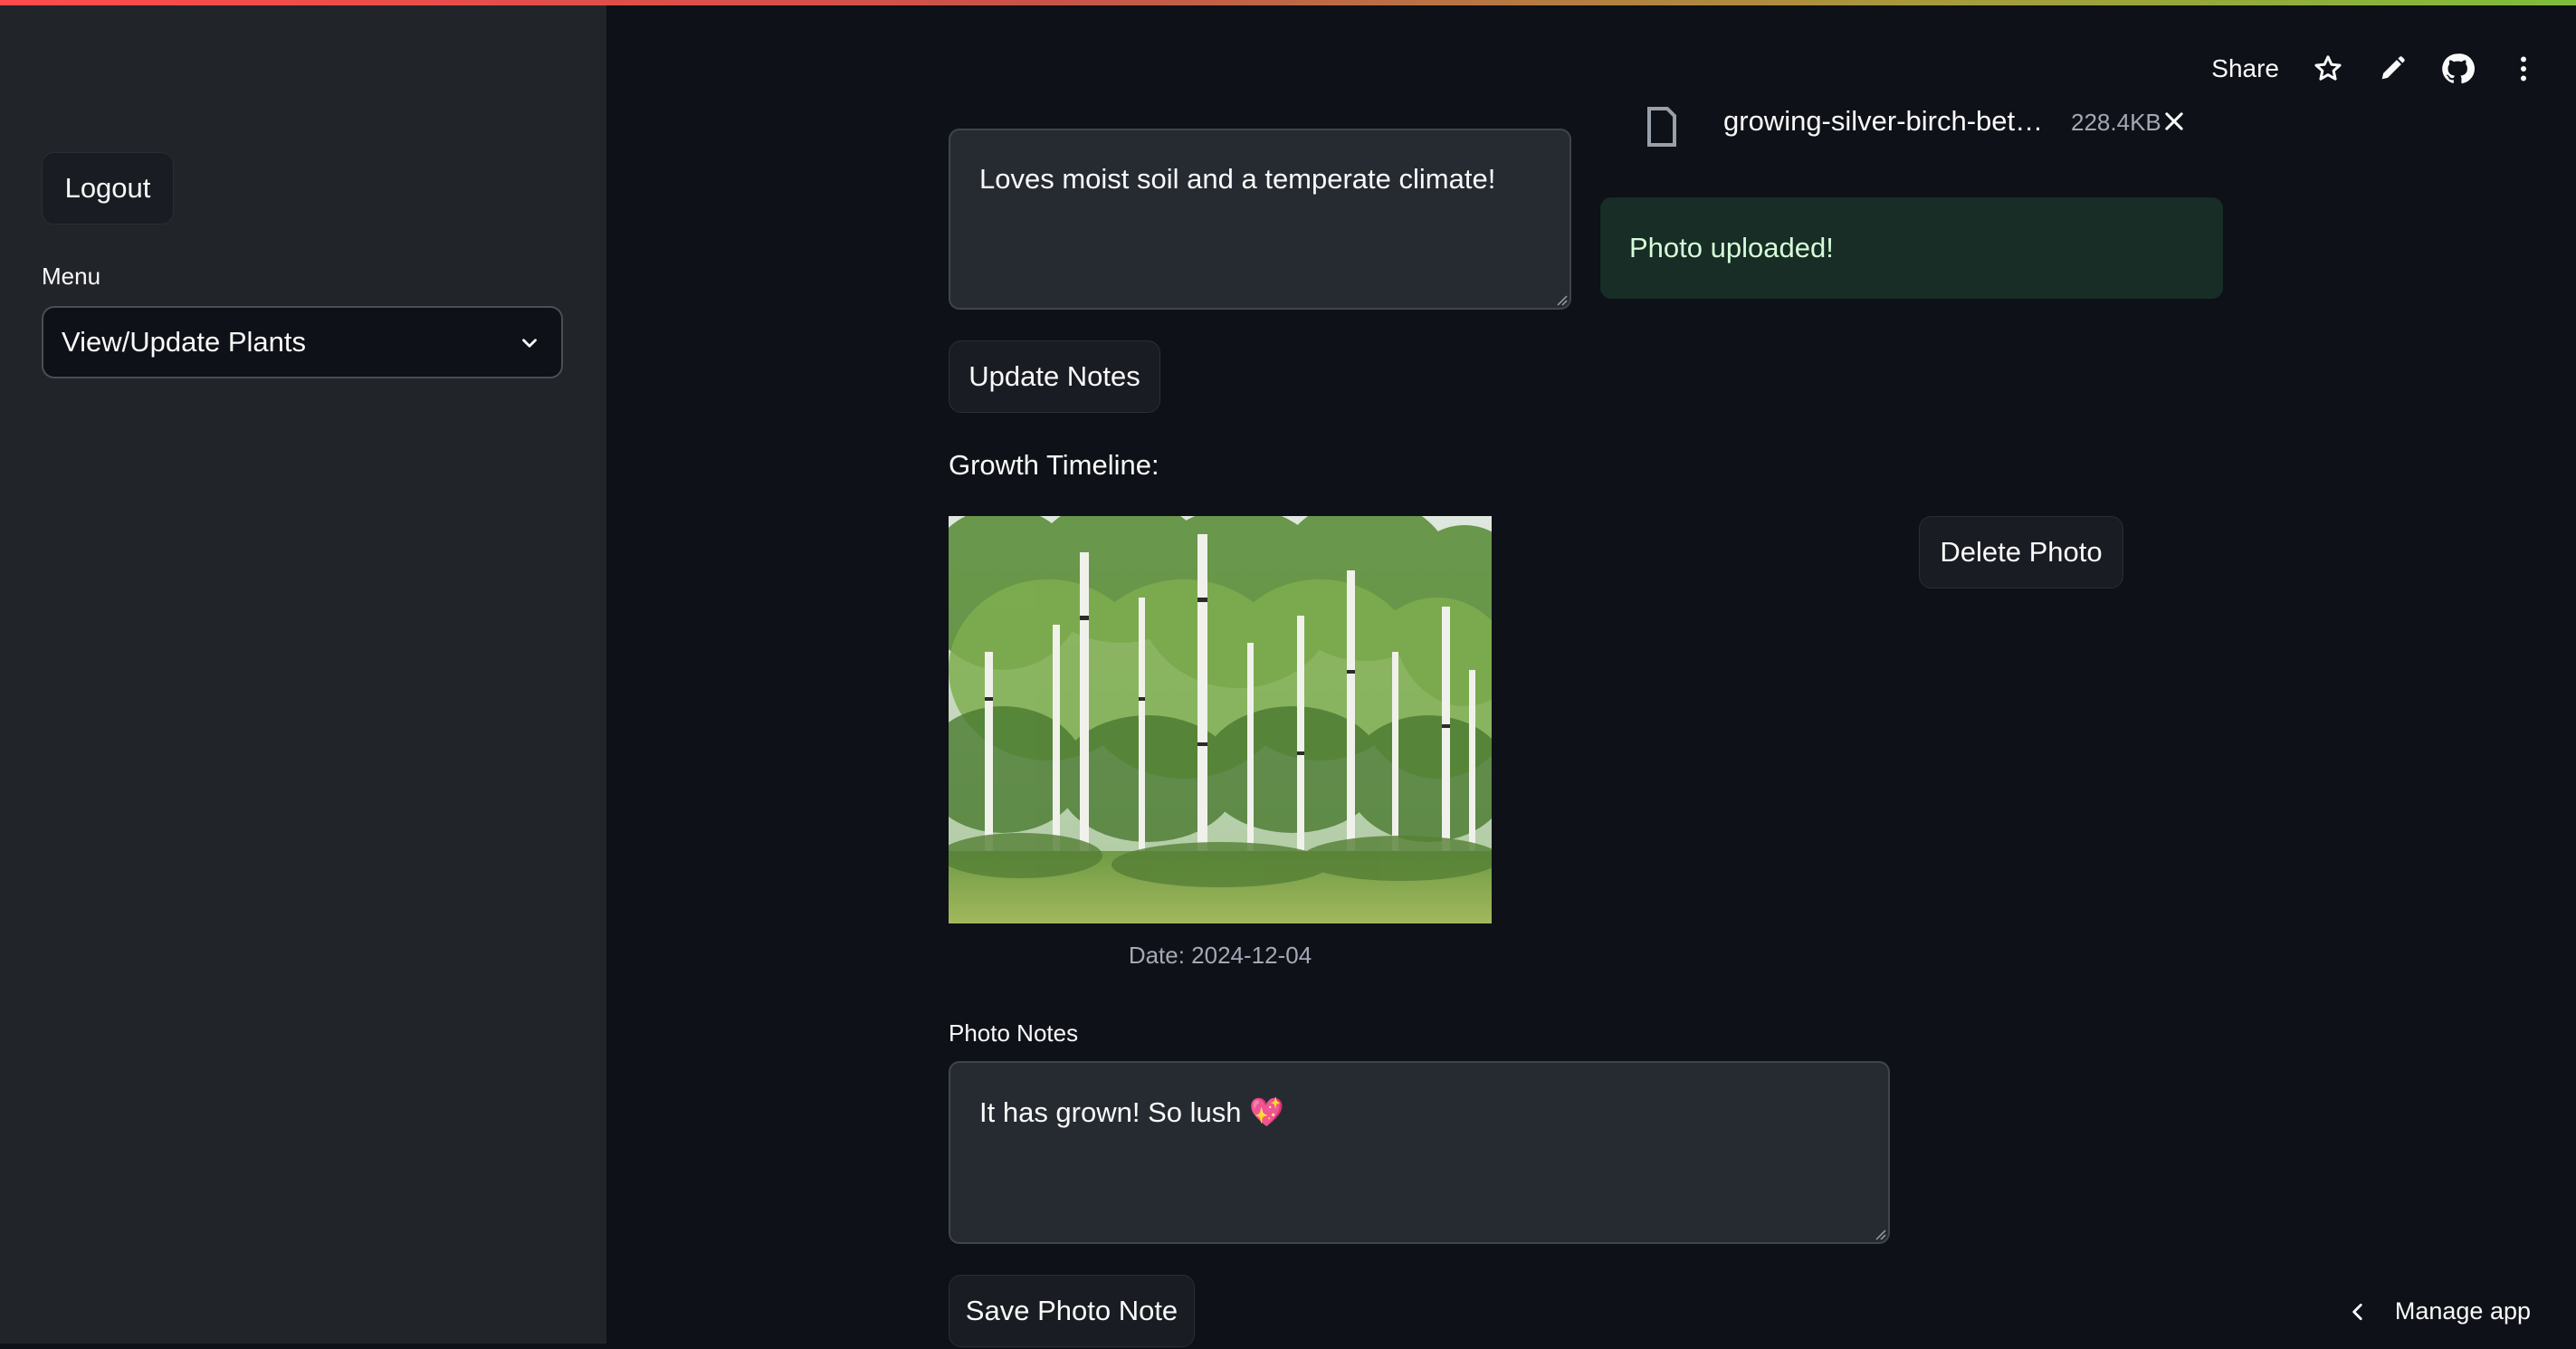 Image resolution: width=2576 pixels, height=1349 pixels. Describe the element at coordinates (2393, 68) in the screenshot. I see `pencil-icon` at that location.